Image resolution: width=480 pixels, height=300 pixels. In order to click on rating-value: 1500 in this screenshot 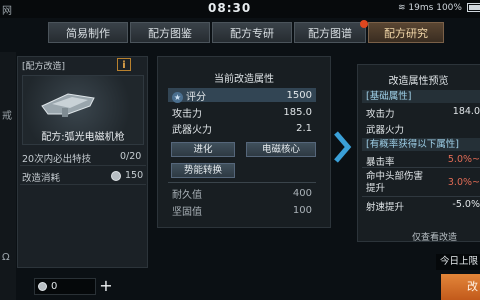, I will do `click(299, 95)`.